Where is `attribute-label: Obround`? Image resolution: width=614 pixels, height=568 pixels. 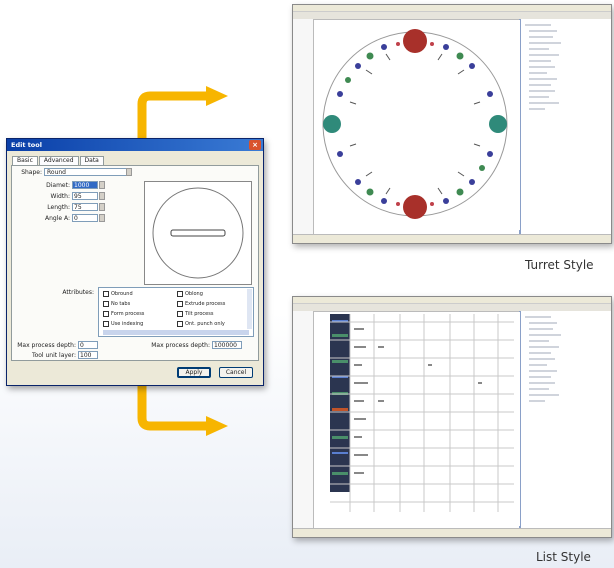
attribute-label: Obround is located at coordinates (122, 294).